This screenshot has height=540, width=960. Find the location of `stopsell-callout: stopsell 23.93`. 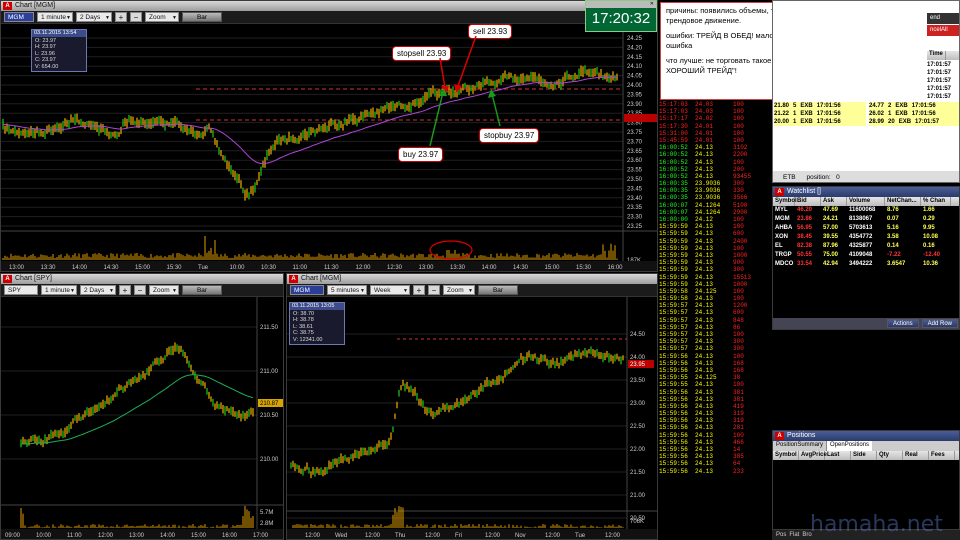

stopsell-callout: stopsell 23.93 is located at coordinates (422, 53).